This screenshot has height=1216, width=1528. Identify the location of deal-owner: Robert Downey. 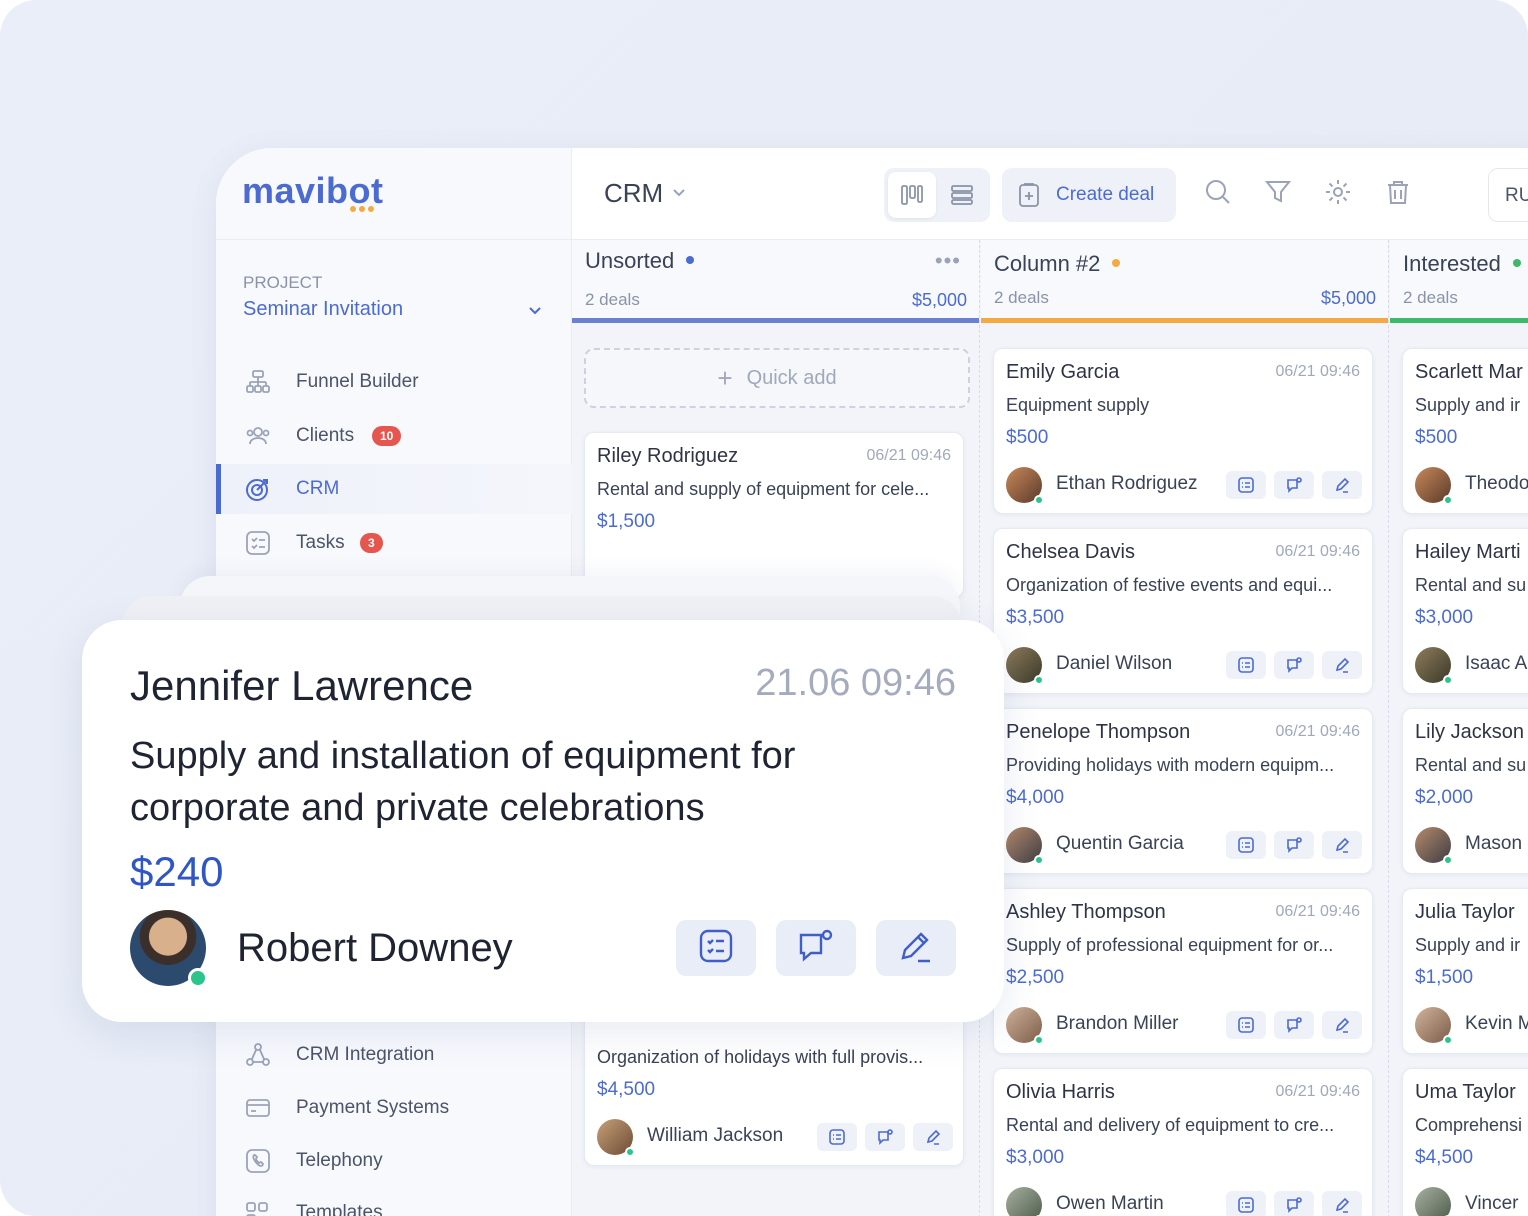
(375, 948).